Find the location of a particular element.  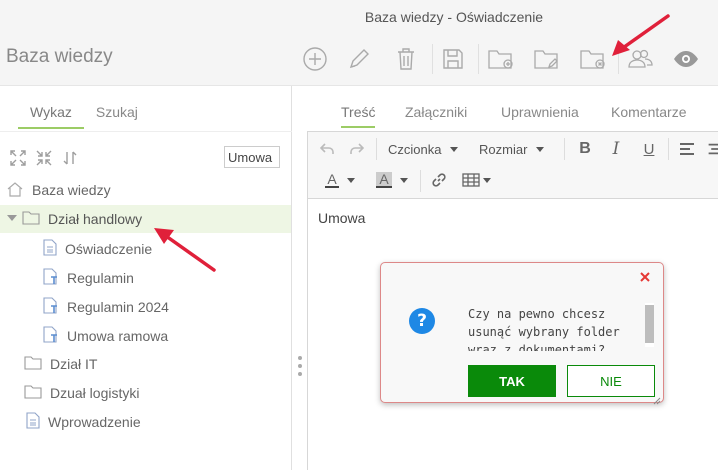

tree-item-regulamin: Regulamin is located at coordinates (145, 278).